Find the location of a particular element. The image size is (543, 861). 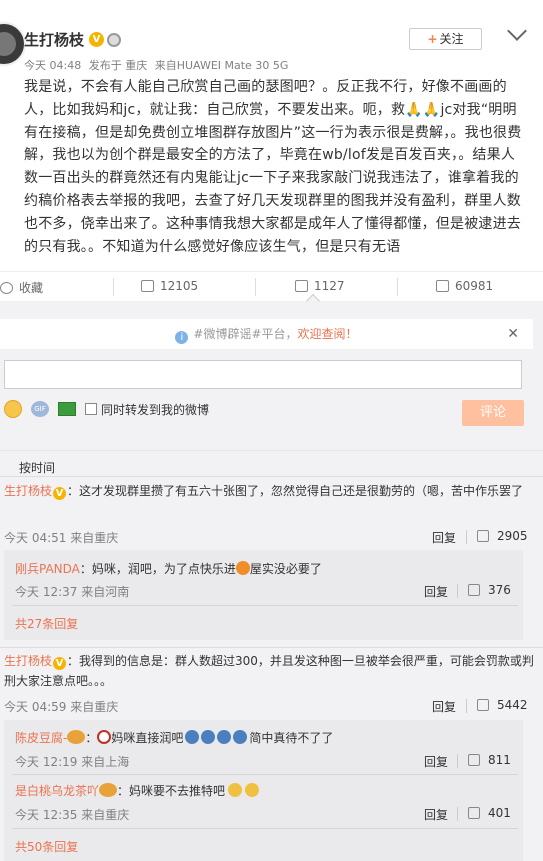

comment-count: 1127 is located at coordinates (329, 286).